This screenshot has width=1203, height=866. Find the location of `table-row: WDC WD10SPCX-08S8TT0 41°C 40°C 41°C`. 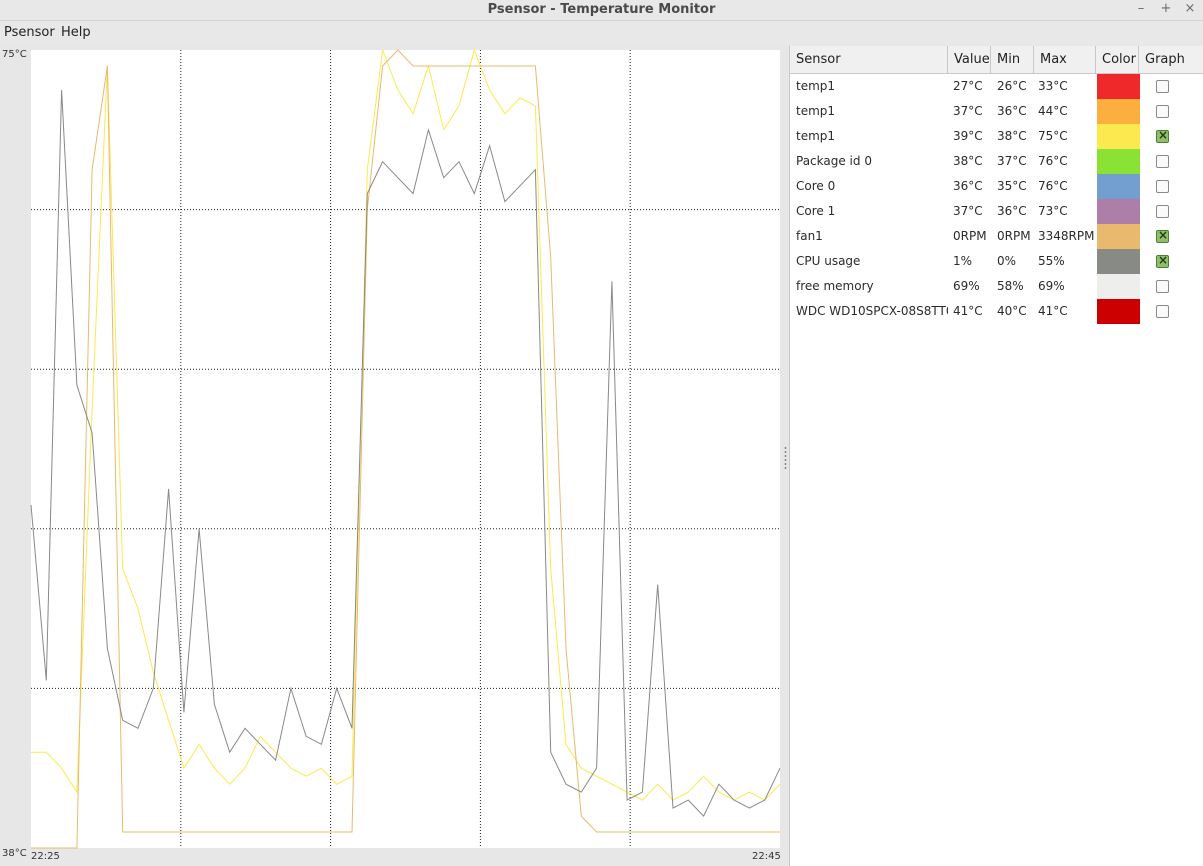

table-row: WDC WD10SPCX-08S8TT0 41°C 40°C 41°C is located at coordinates (996, 311).